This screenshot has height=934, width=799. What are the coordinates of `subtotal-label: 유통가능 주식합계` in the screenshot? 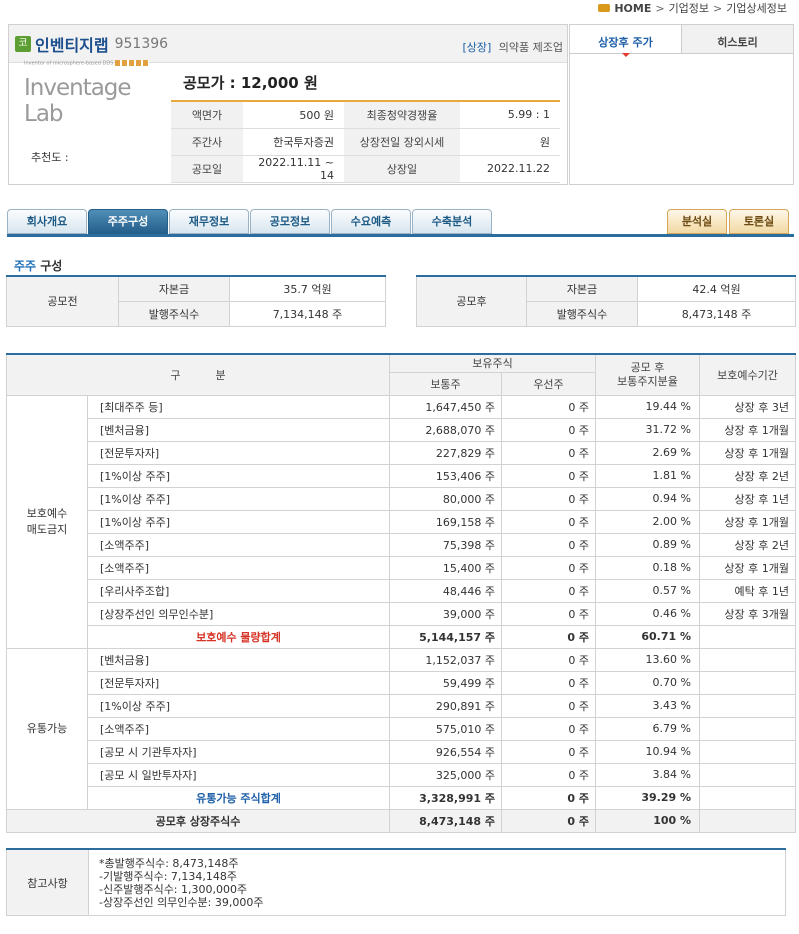 It's located at (238, 797).